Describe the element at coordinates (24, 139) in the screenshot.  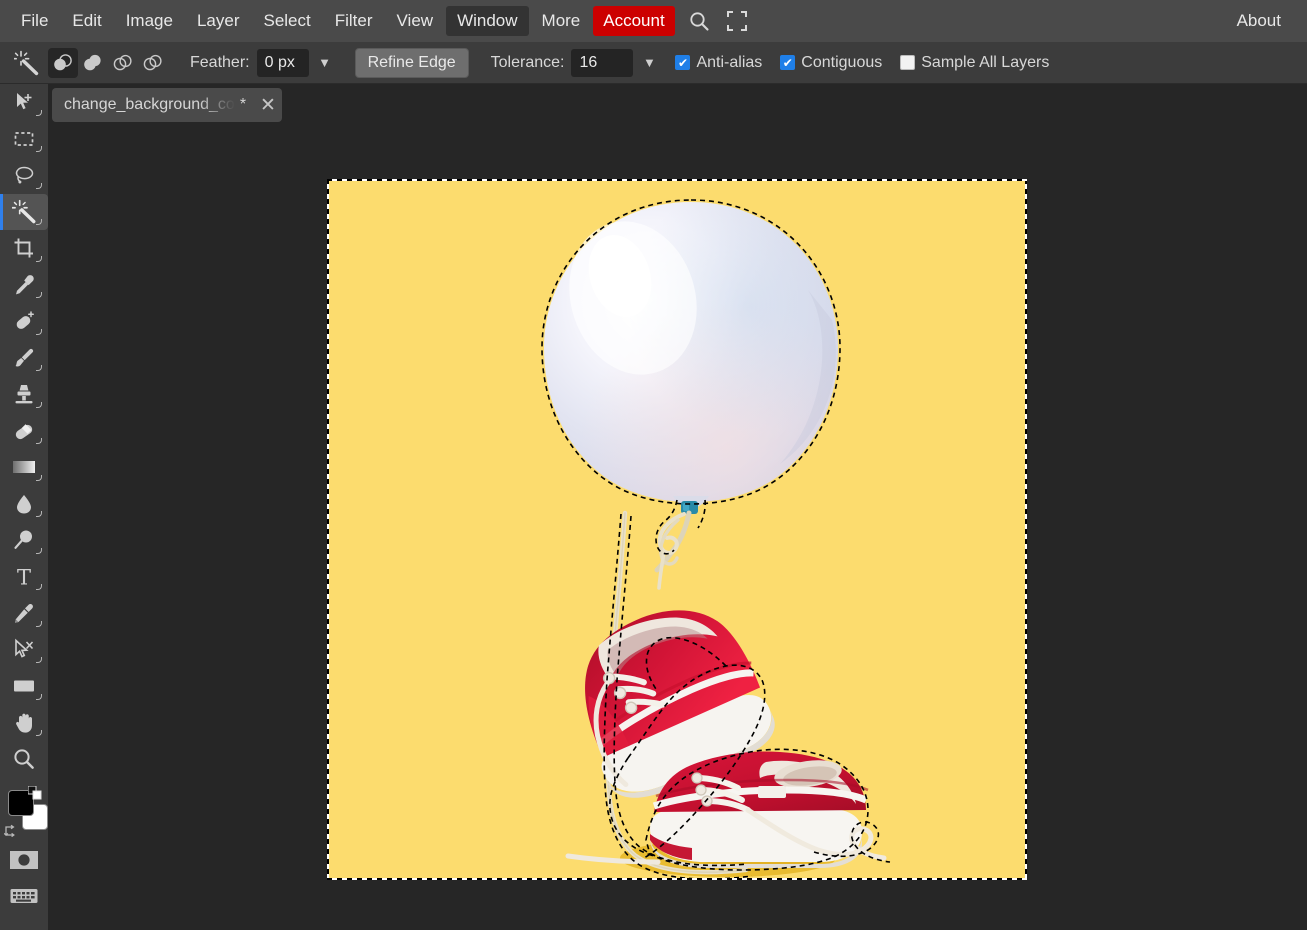
I see `rectangular-marquee-tool` at that location.